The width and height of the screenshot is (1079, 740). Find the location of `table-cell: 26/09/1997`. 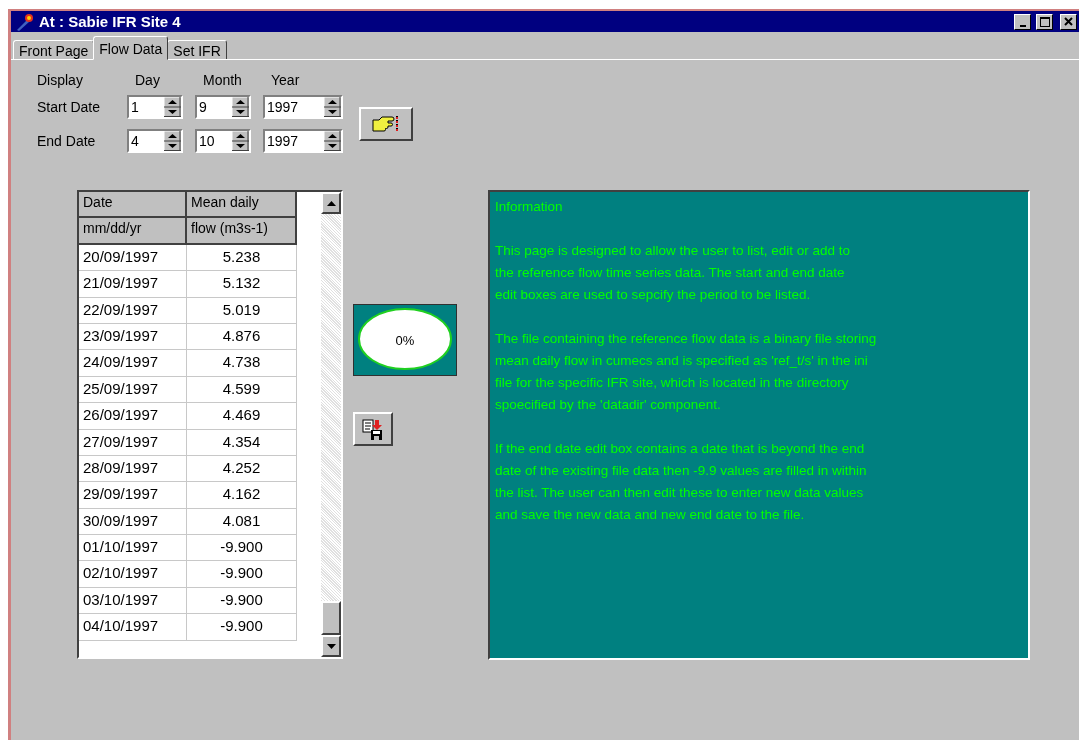

table-cell: 26/09/1997 is located at coordinates (133, 416).